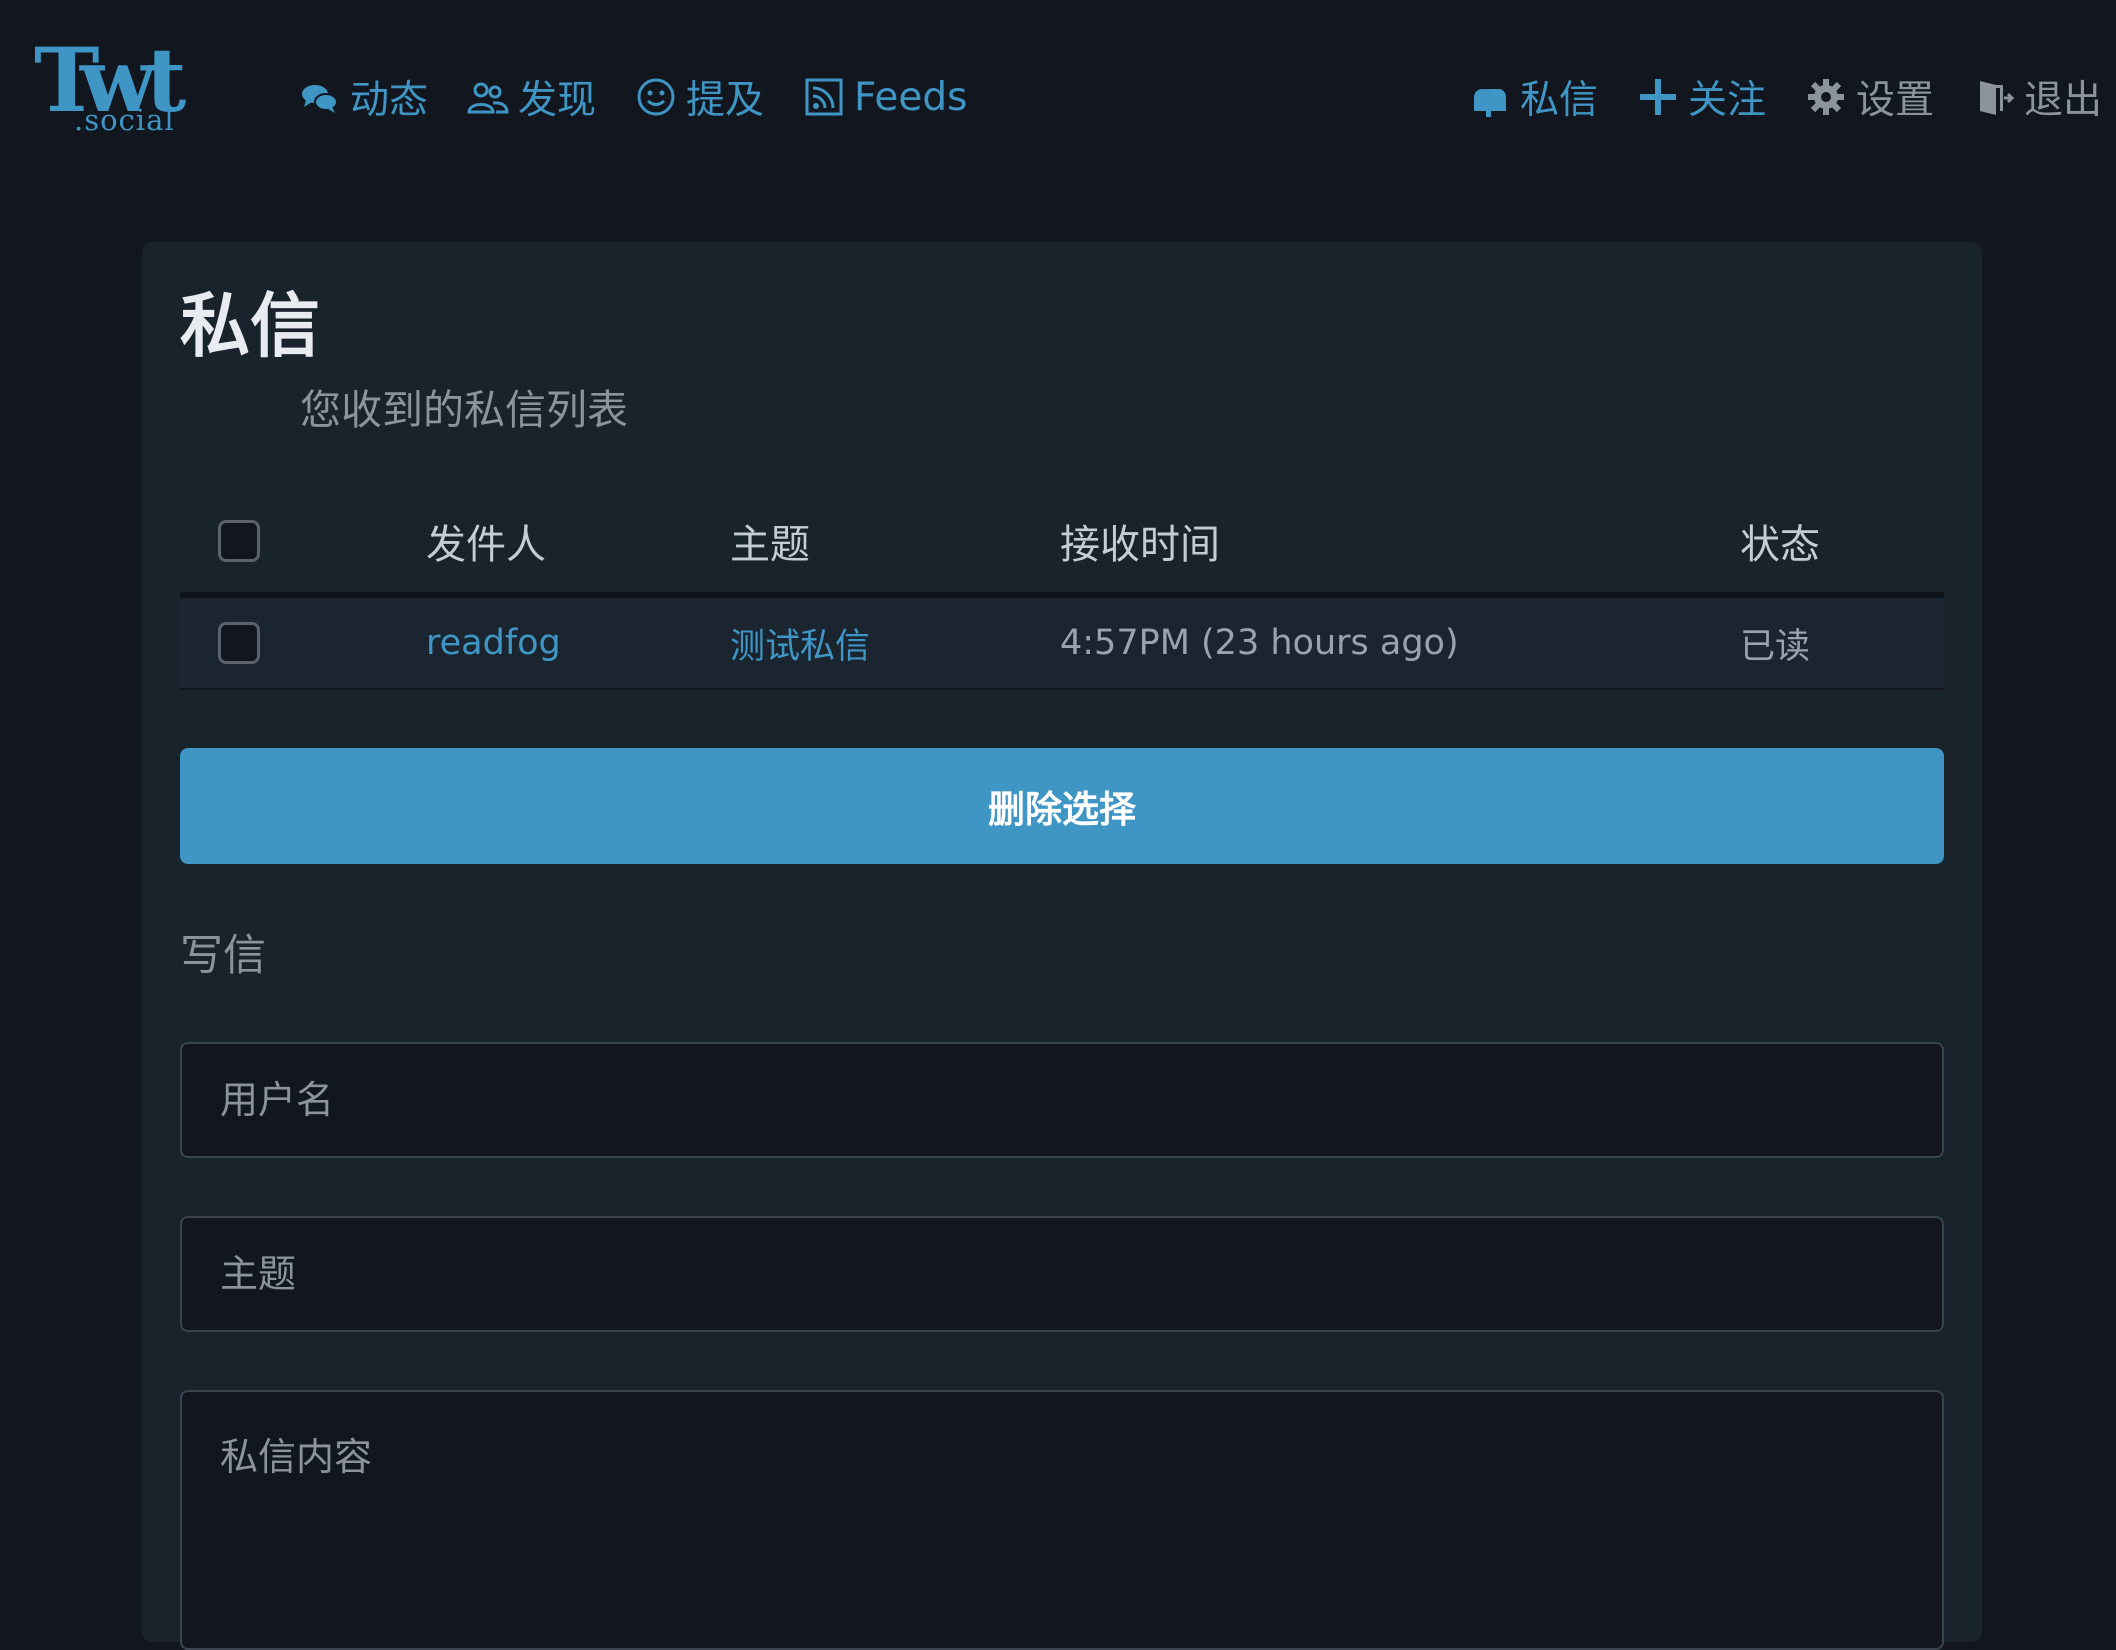 Image resolution: width=2116 pixels, height=1650 pixels. I want to click on primary-nav: 动态 发现 提及 Feeds, so click(651, 97).